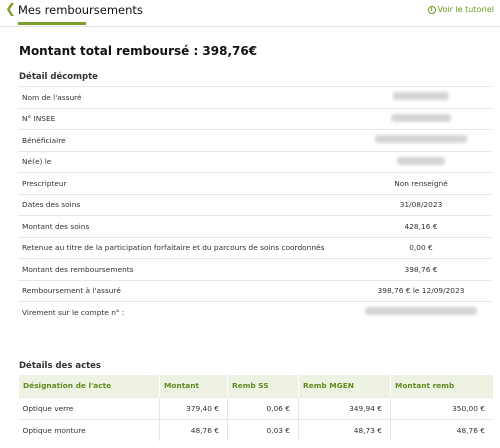  I want to click on detail-row-care-amount: Montant des soins 428,16 €, so click(255, 226).